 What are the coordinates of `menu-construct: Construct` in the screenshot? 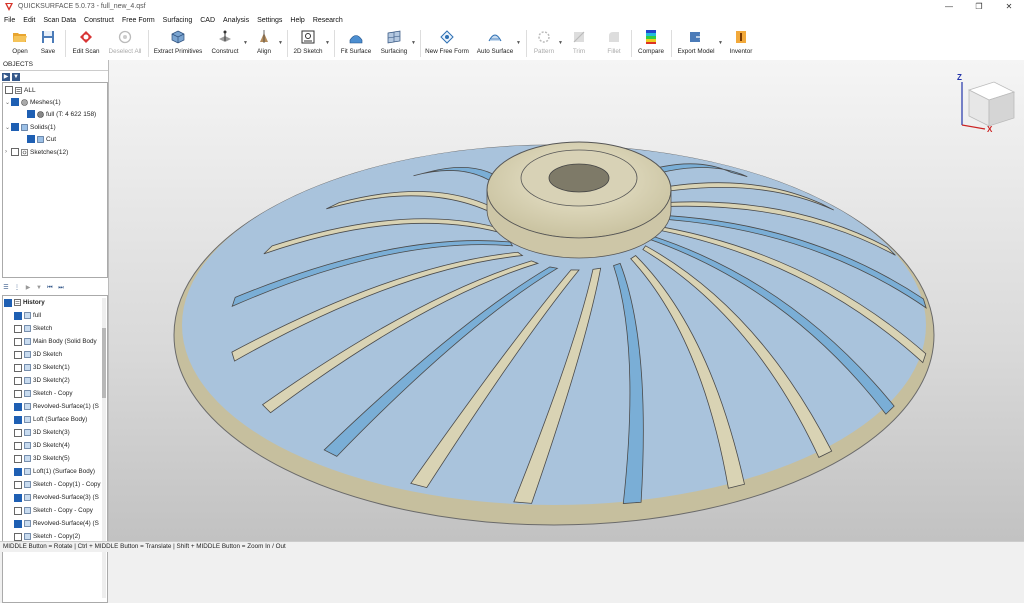 It's located at (99, 20).